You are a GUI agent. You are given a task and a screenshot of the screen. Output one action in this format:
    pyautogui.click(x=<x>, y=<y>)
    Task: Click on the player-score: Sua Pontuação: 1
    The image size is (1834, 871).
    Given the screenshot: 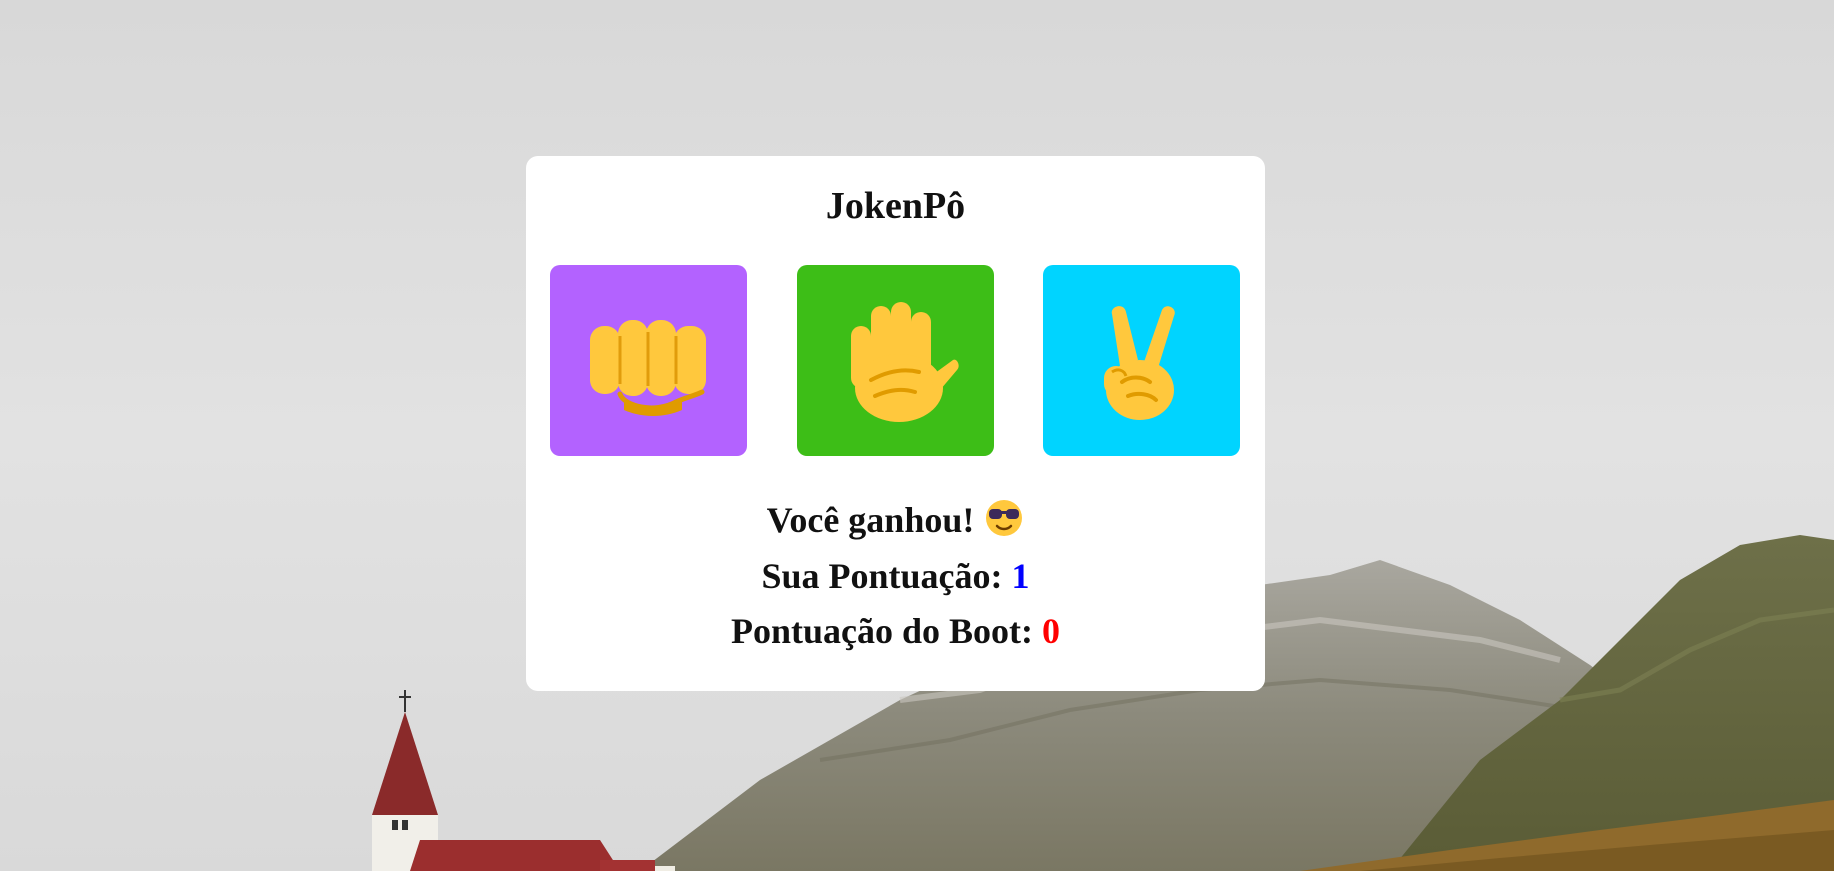 What is the action you would take?
    pyautogui.click(x=895, y=576)
    